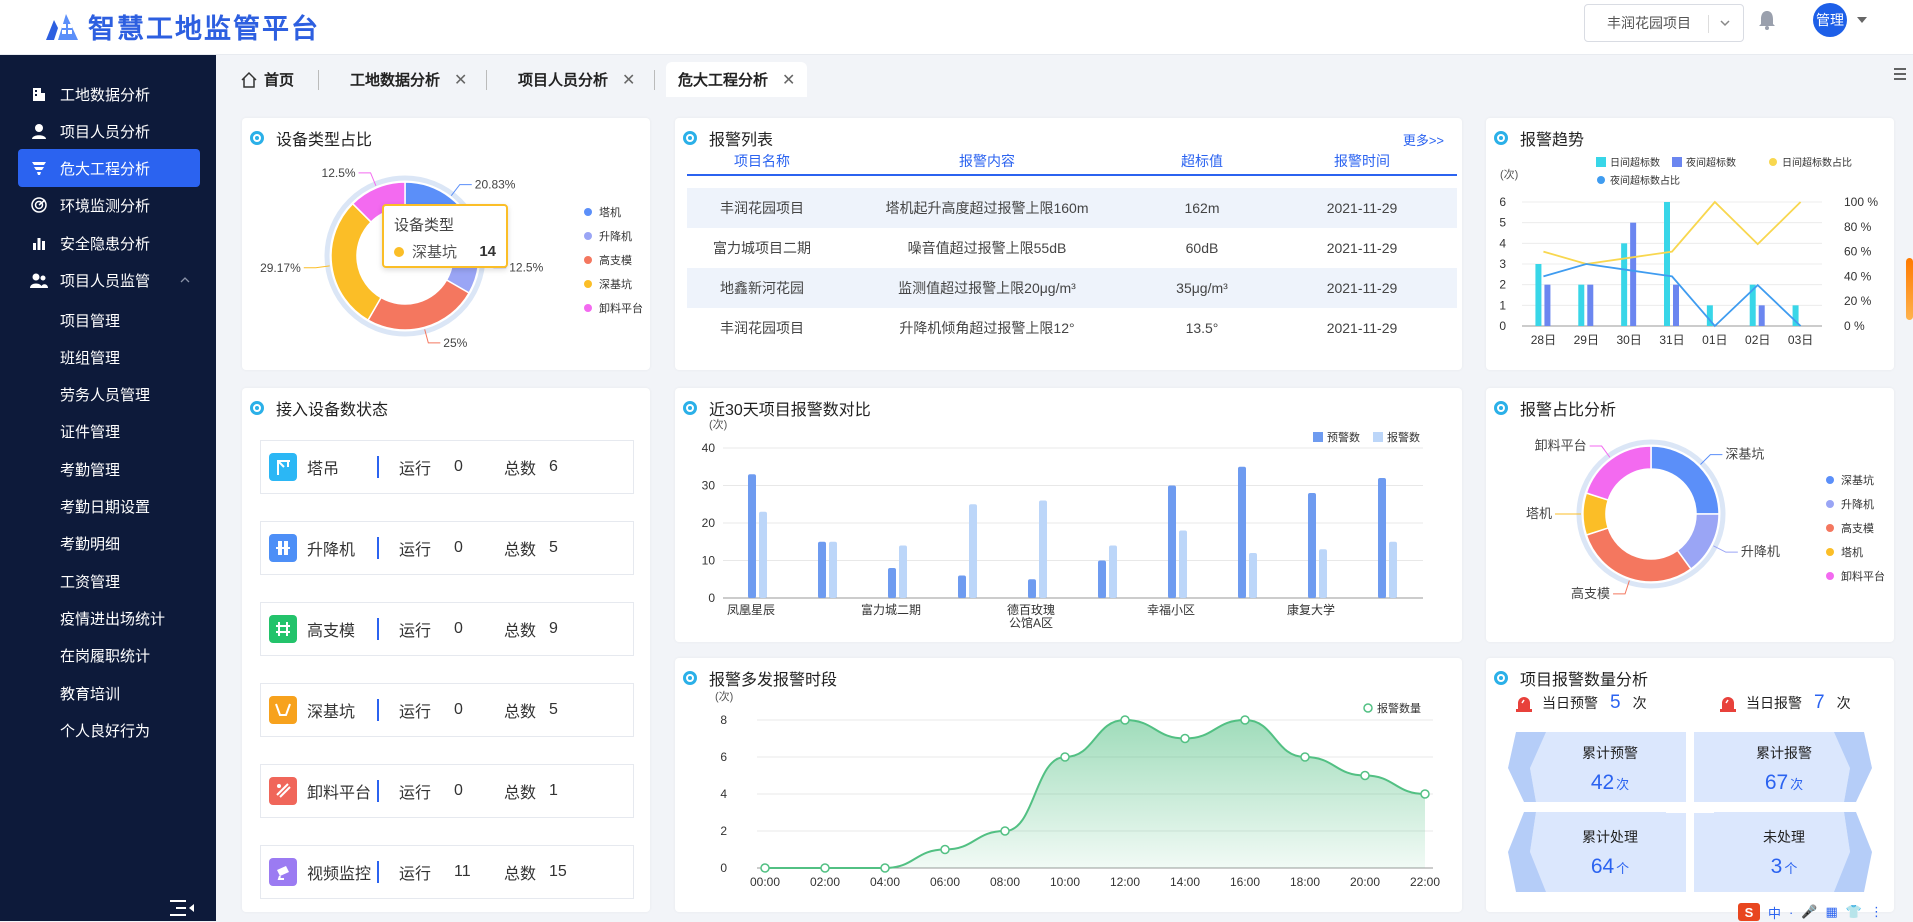  Describe the element at coordinates (1072, 208) in the screenshot. I see `table-row: 丰润花园项目 塔机起升高度超过报警上限160m 162m 2021-11-29` at that location.